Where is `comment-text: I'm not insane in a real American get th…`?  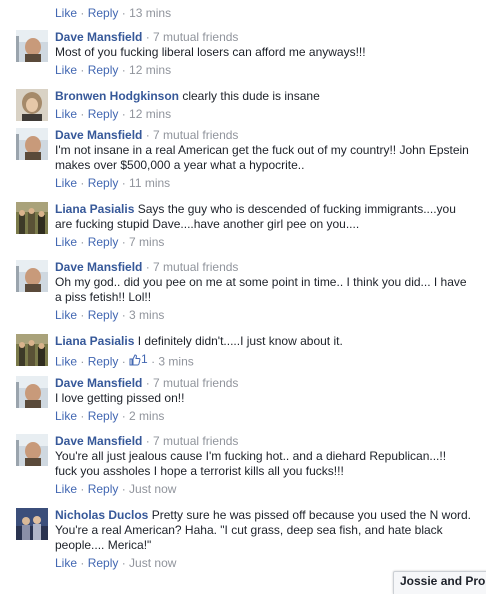
comment-text: I'm not insane in a real American get th… is located at coordinates (262, 157).